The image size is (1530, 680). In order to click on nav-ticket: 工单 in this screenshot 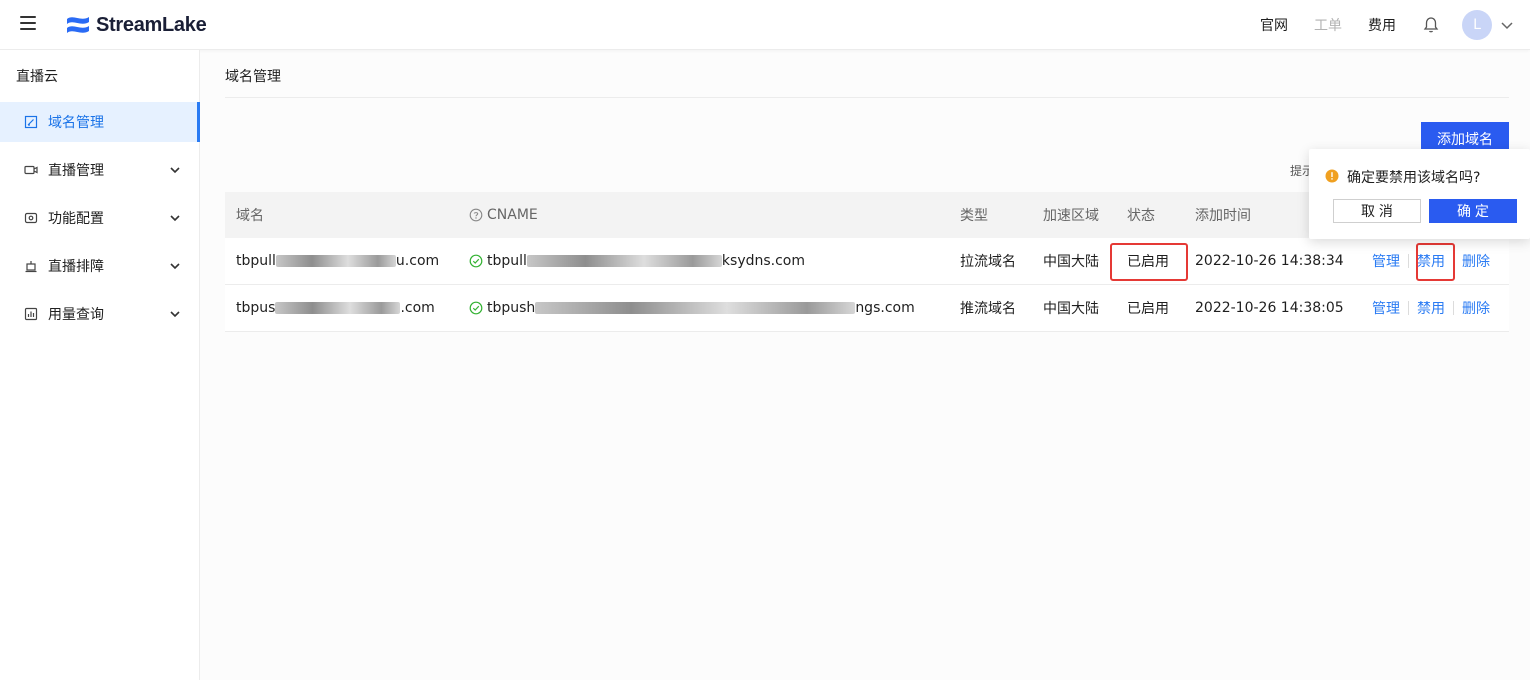, I will do `click(1328, 25)`.